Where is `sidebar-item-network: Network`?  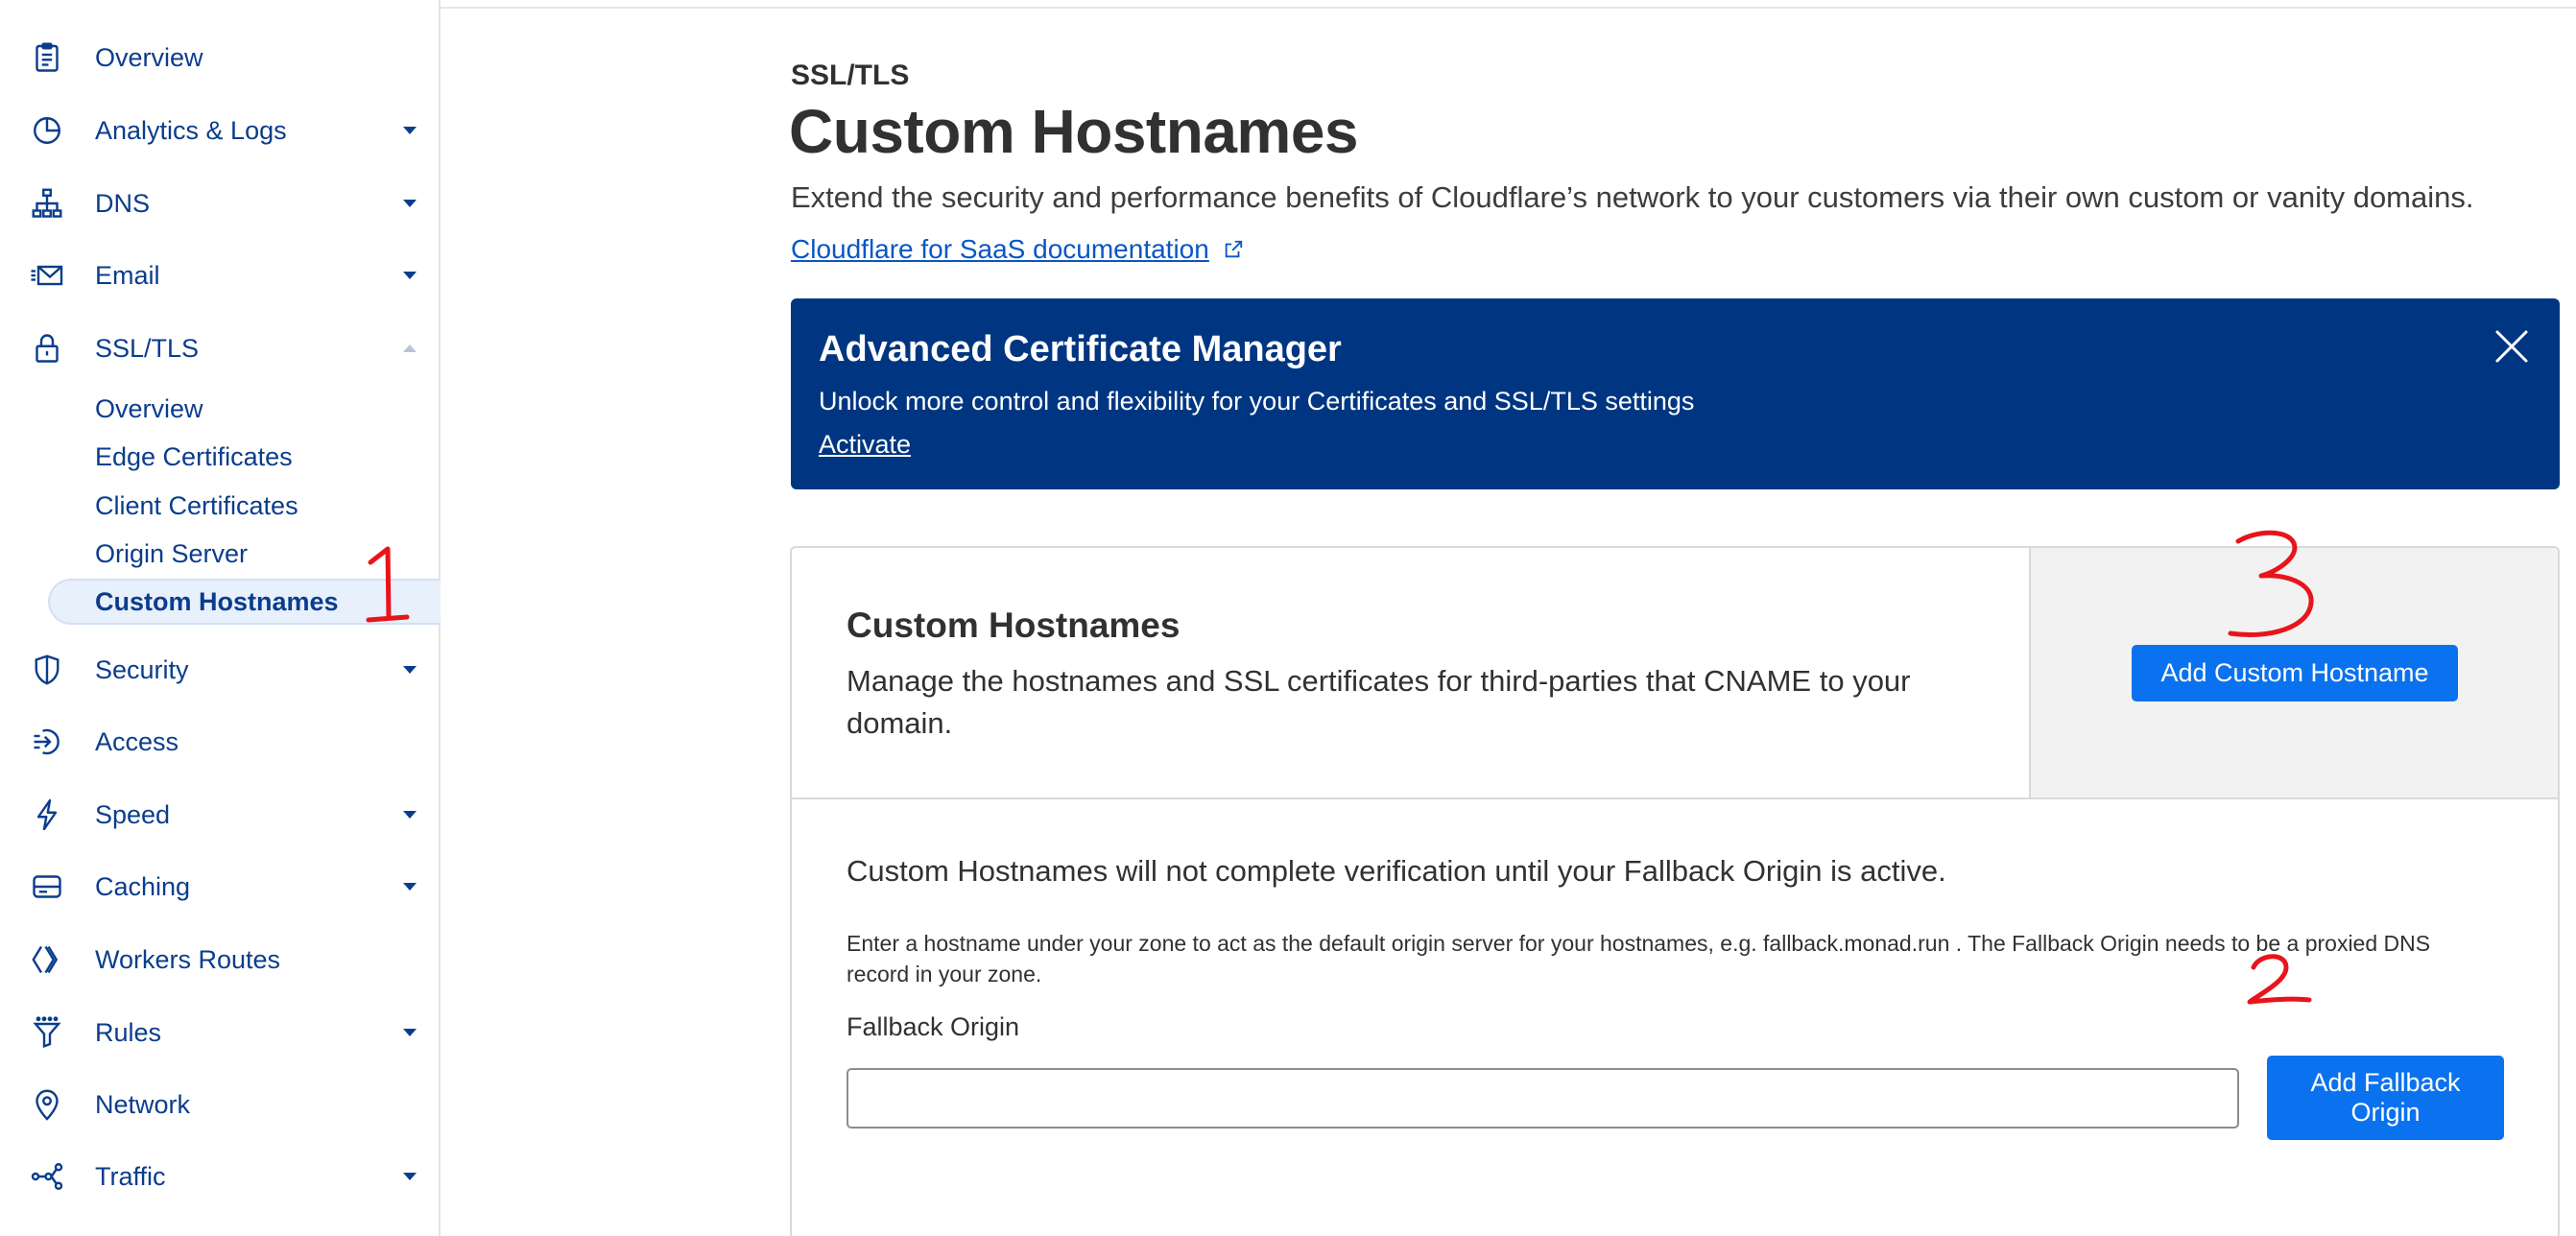 sidebar-item-network: Network is located at coordinates (220, 1104).